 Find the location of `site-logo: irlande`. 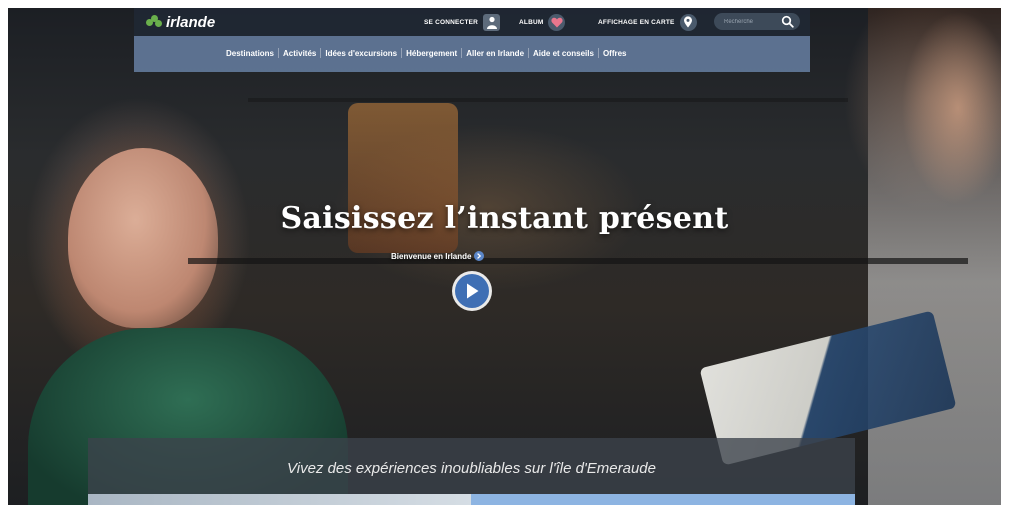

site-logo: irlande is located at coordinates (180, 22).